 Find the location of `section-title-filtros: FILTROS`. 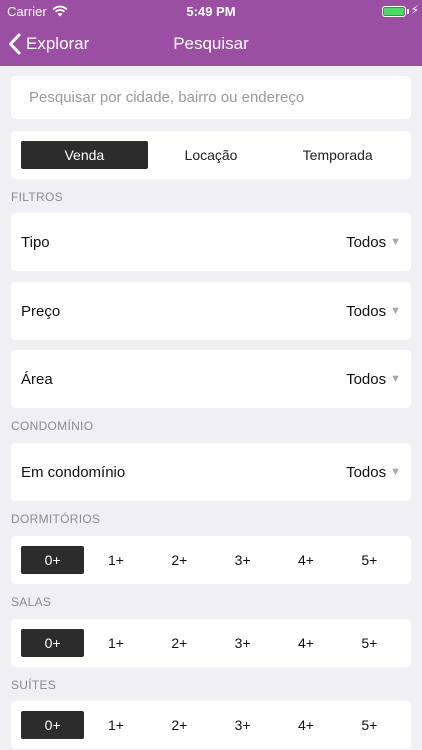

section-title-filtros: FILTROS is located at coordinates (37, 197).